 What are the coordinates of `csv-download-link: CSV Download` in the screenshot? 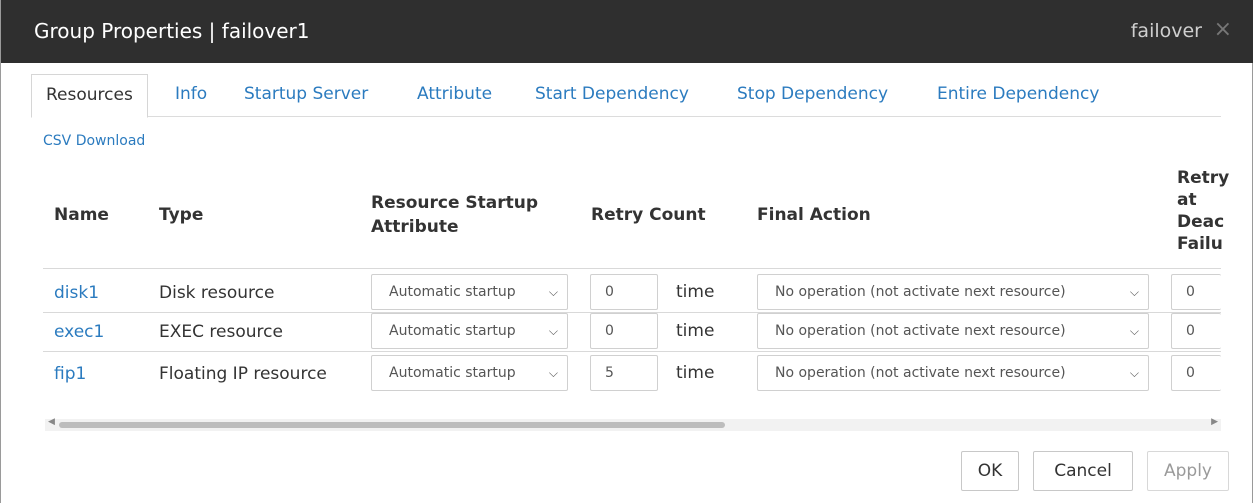 It's located at (94, 141).